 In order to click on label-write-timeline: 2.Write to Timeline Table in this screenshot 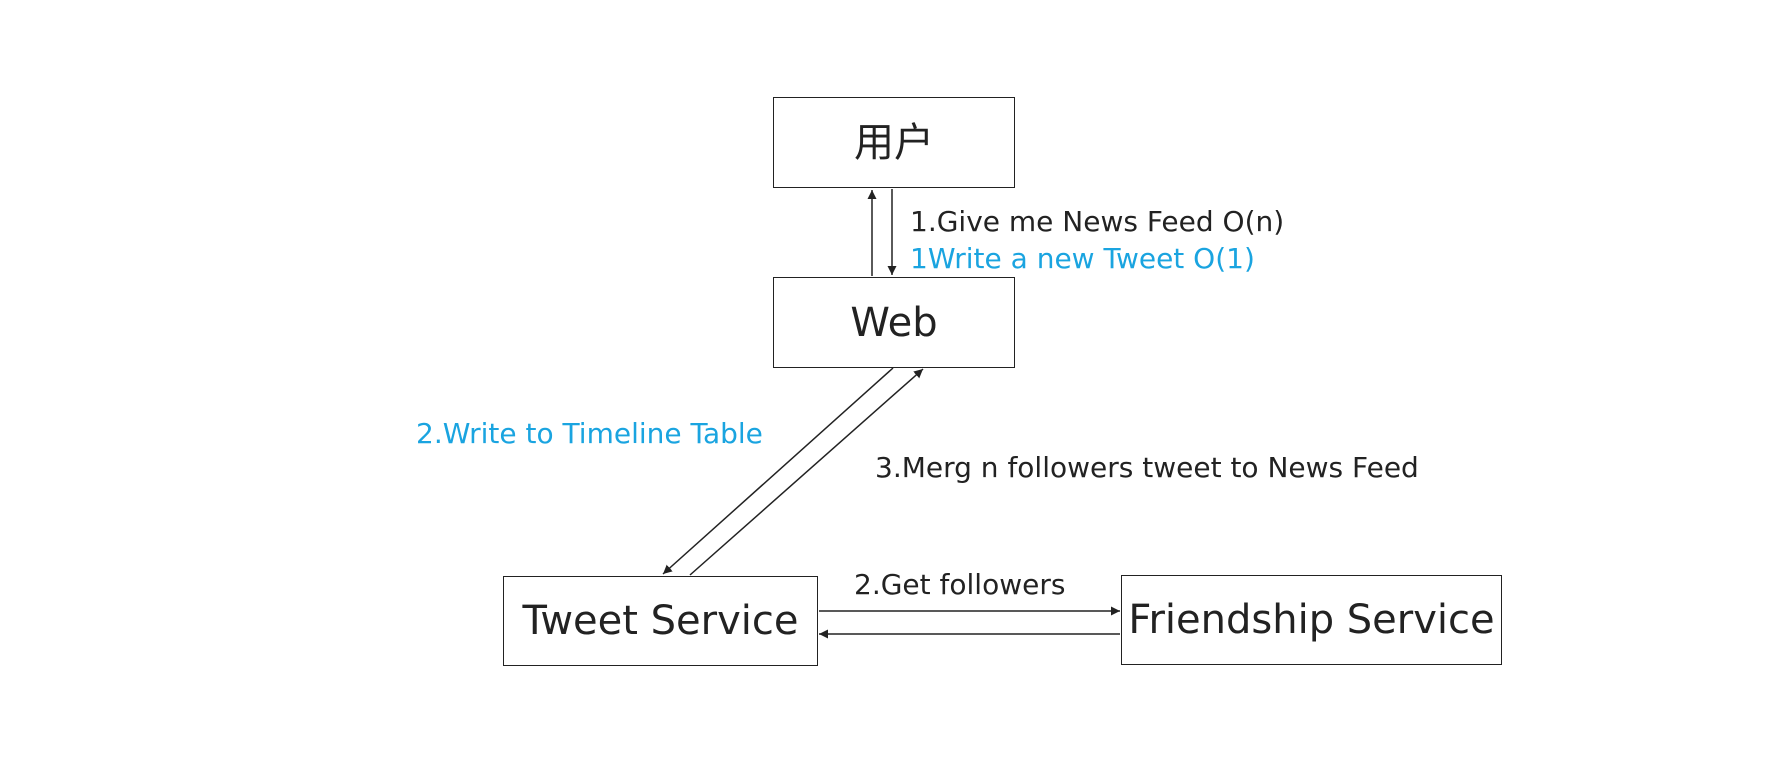, I will do `click(589, 433)`.